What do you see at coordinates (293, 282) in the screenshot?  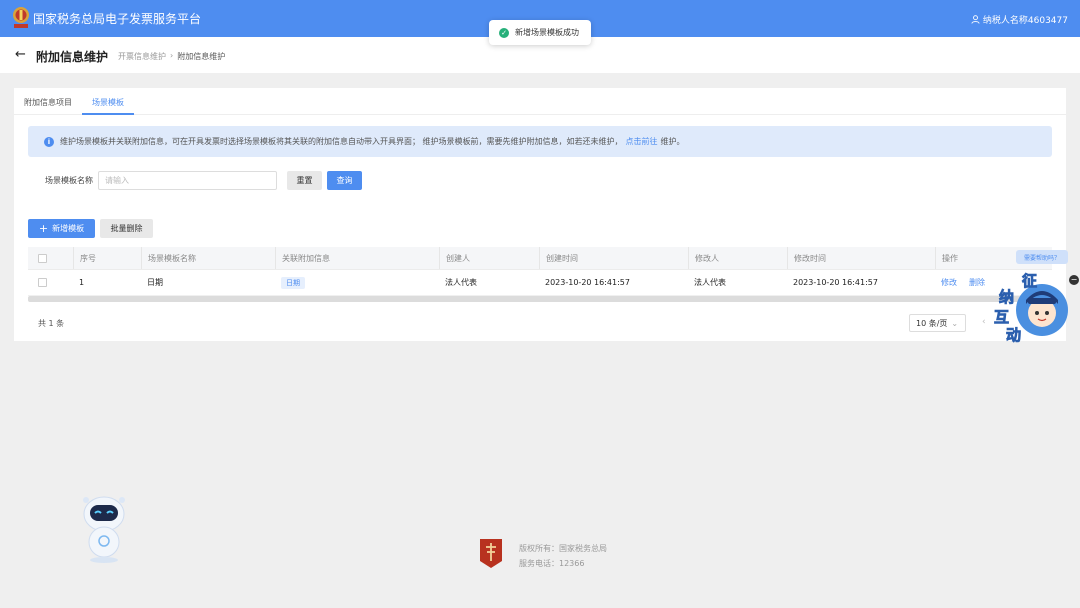 I see `related-info-tag: 日期` at bounding box center [293, 282].